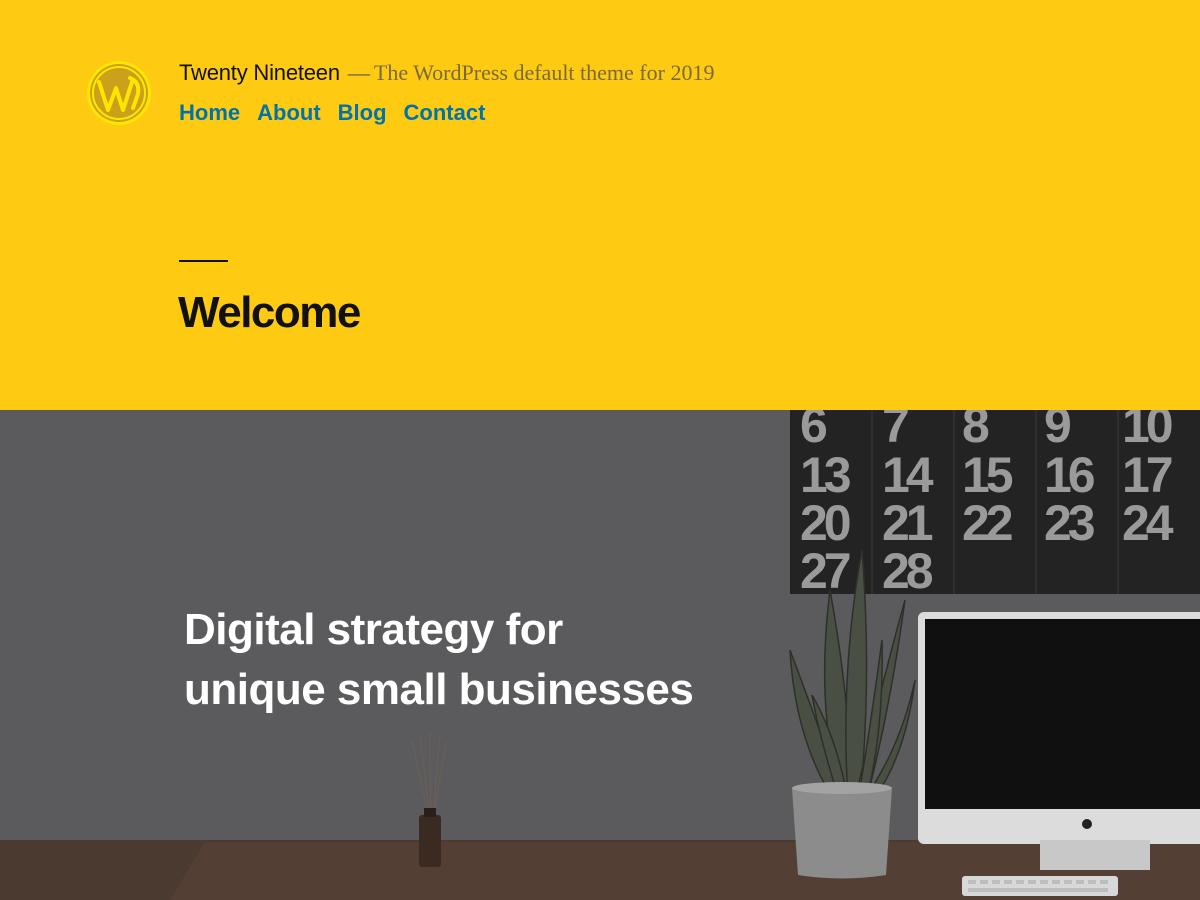 The image size is (1200, 900). Describe the element at coordinates (1040, 886) in the screenshot. I see `keyboard` at that location.